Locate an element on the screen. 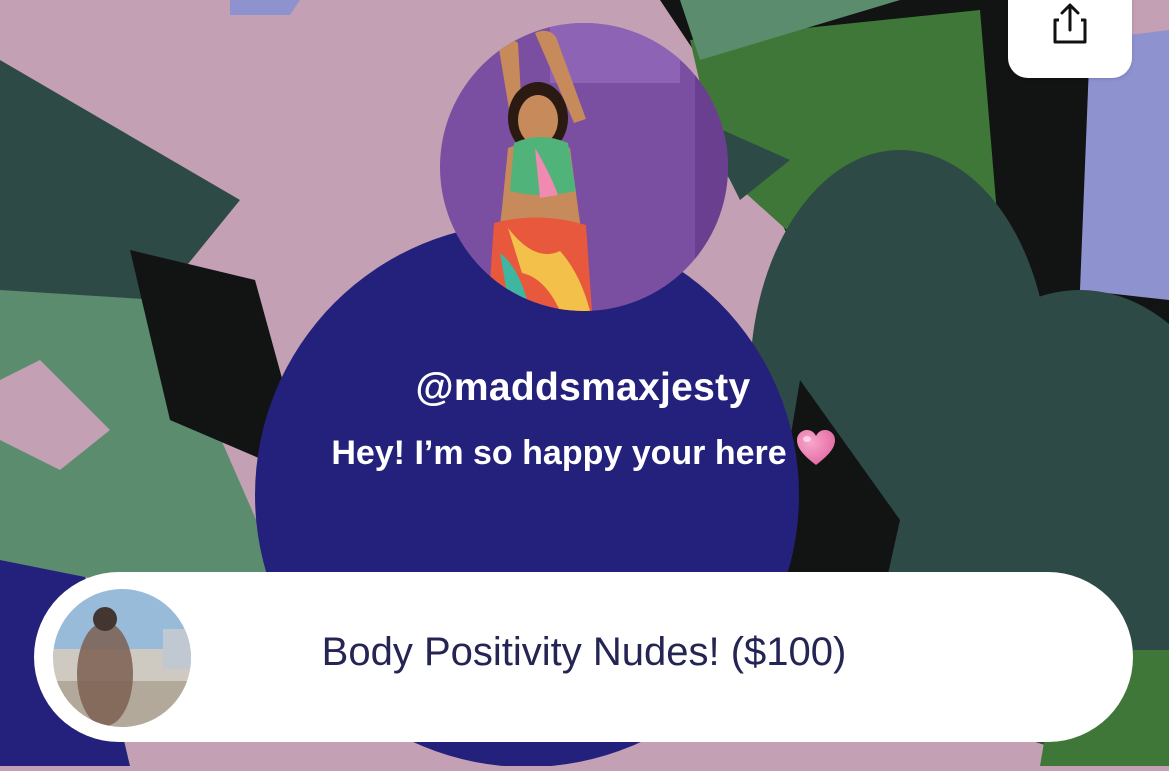 This screenshot has width=1169, height=771. profile-bio-text: Hey! I’m so happy your here is located at coordinates (559, 453).